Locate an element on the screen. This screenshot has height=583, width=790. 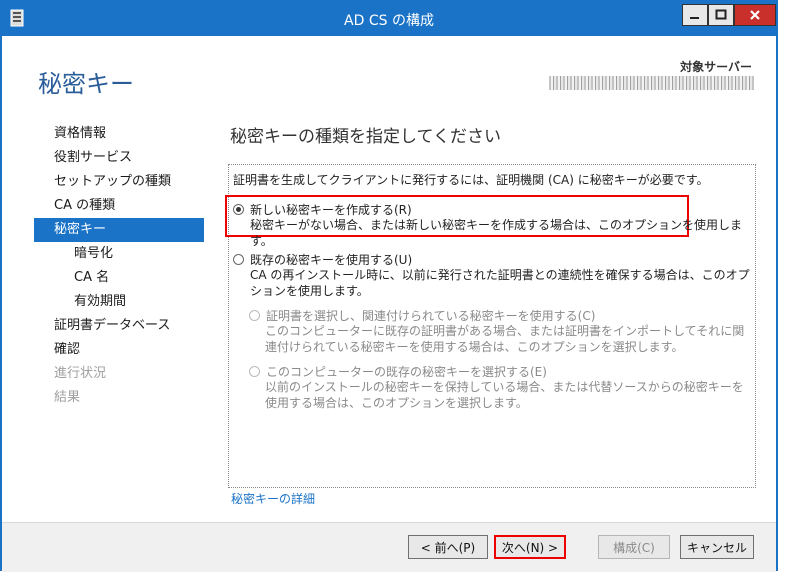
radio-existing-key-label: 既存の秘密キーを使用する(U) is located at coordinates (331, 260).